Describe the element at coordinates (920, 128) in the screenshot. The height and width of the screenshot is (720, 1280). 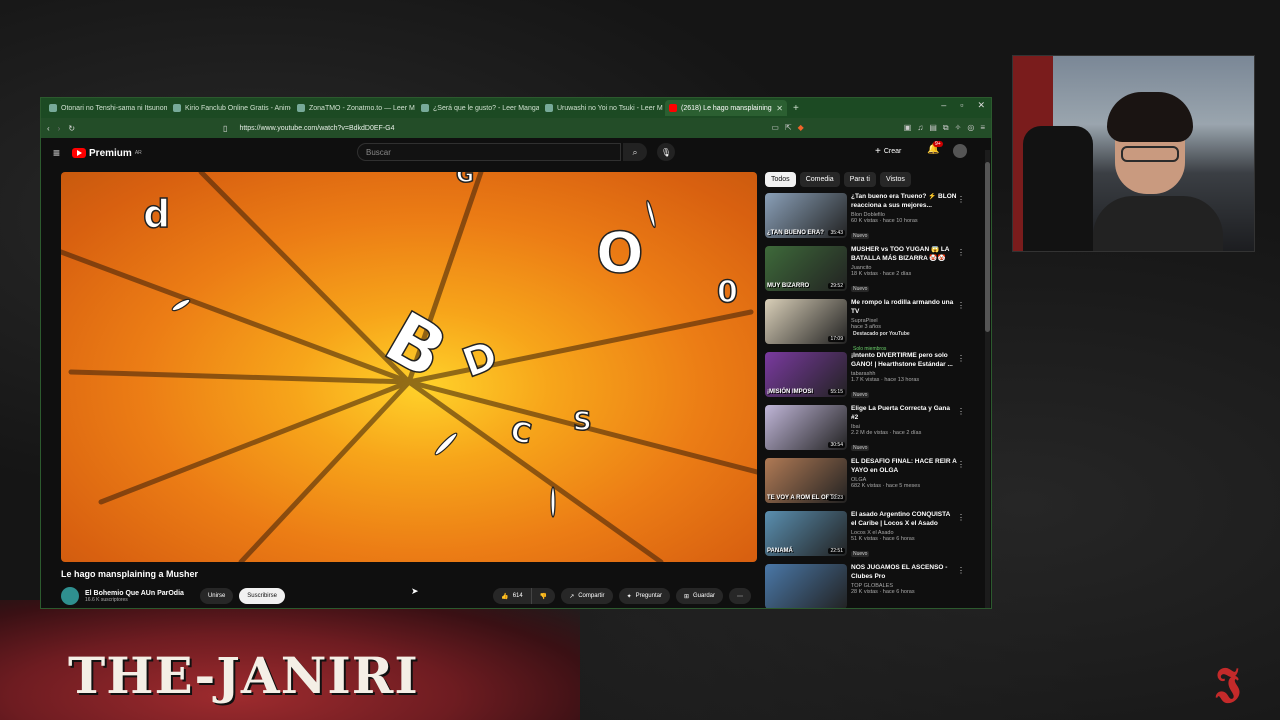
I see `media-icon: ♫` at that location.